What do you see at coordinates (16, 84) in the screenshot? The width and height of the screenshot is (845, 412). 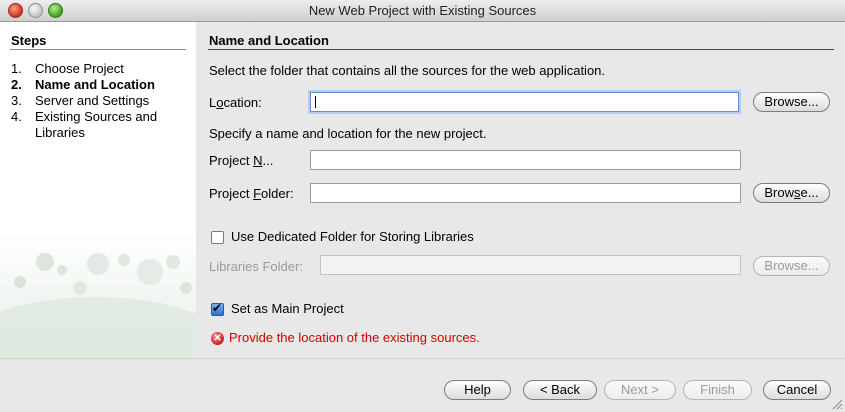 I see `step-number: 2.` at bounding box center [16, 84].